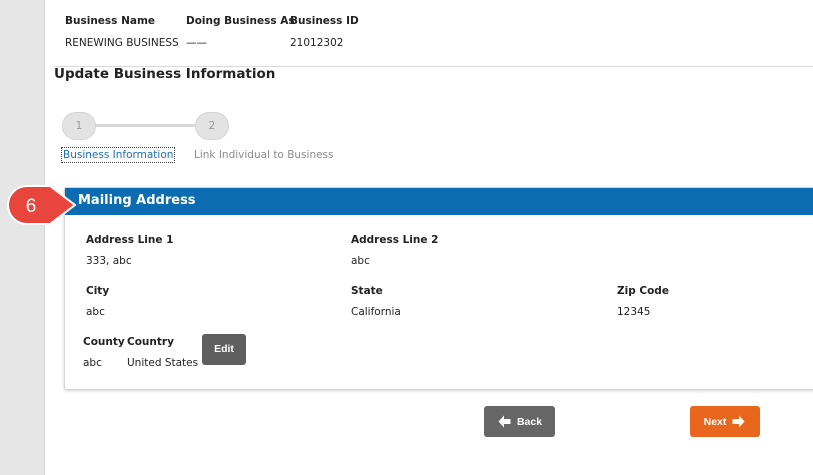 Image resolution: width=813 pixels, height=475 pixels. What do you see at coordinates (738, 421) in the screenshot?
I see `arrow-right-icon` at bounding box center [738, 421].